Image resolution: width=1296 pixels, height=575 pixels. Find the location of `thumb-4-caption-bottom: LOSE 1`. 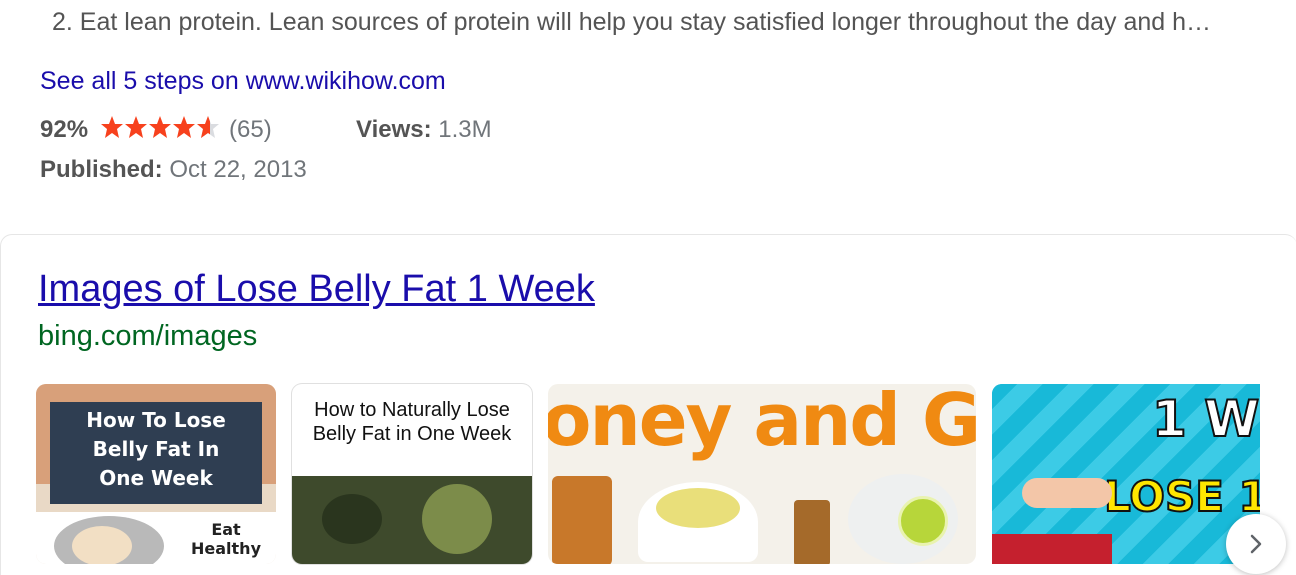

thumb-4-caption-bottom: LOSE 1 is located at coordinates (1181, 496).